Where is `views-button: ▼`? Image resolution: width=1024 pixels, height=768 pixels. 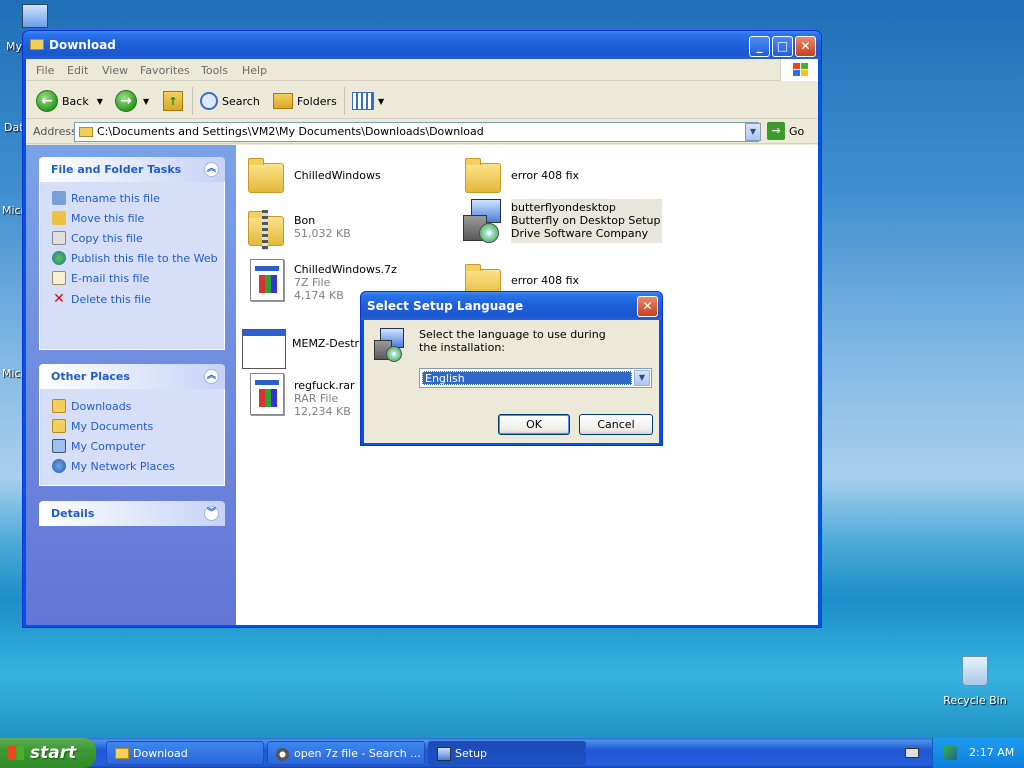
views-button: ▼ is located at coordinates (368, 101).